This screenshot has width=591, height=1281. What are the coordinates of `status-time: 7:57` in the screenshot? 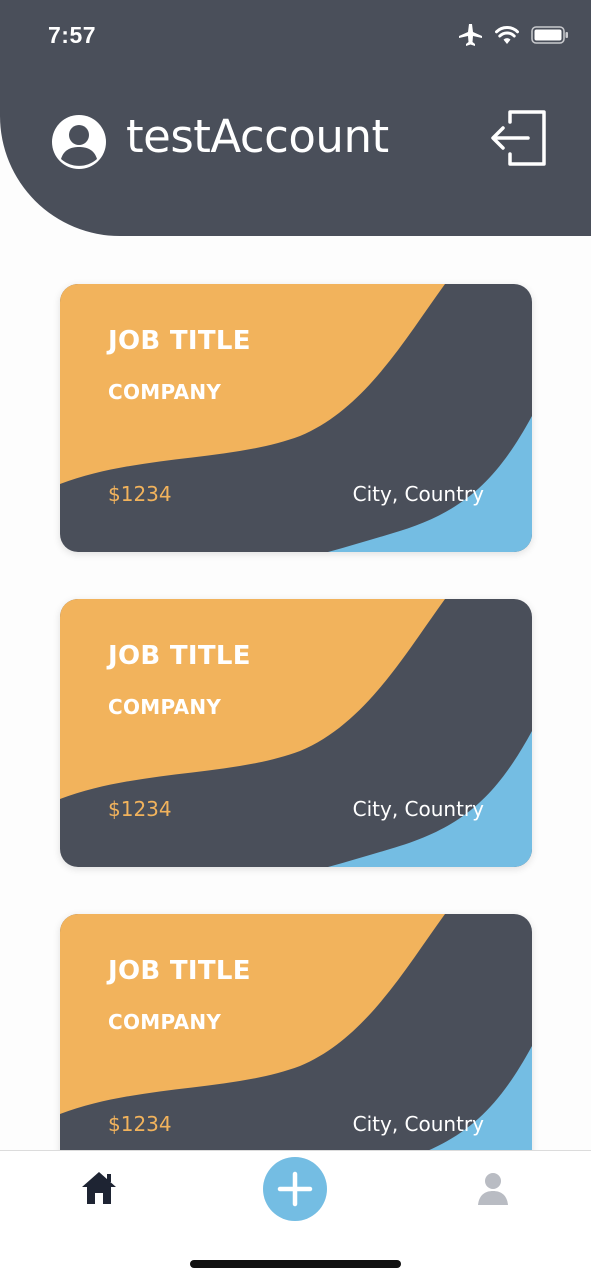 It's located at (72, 35).